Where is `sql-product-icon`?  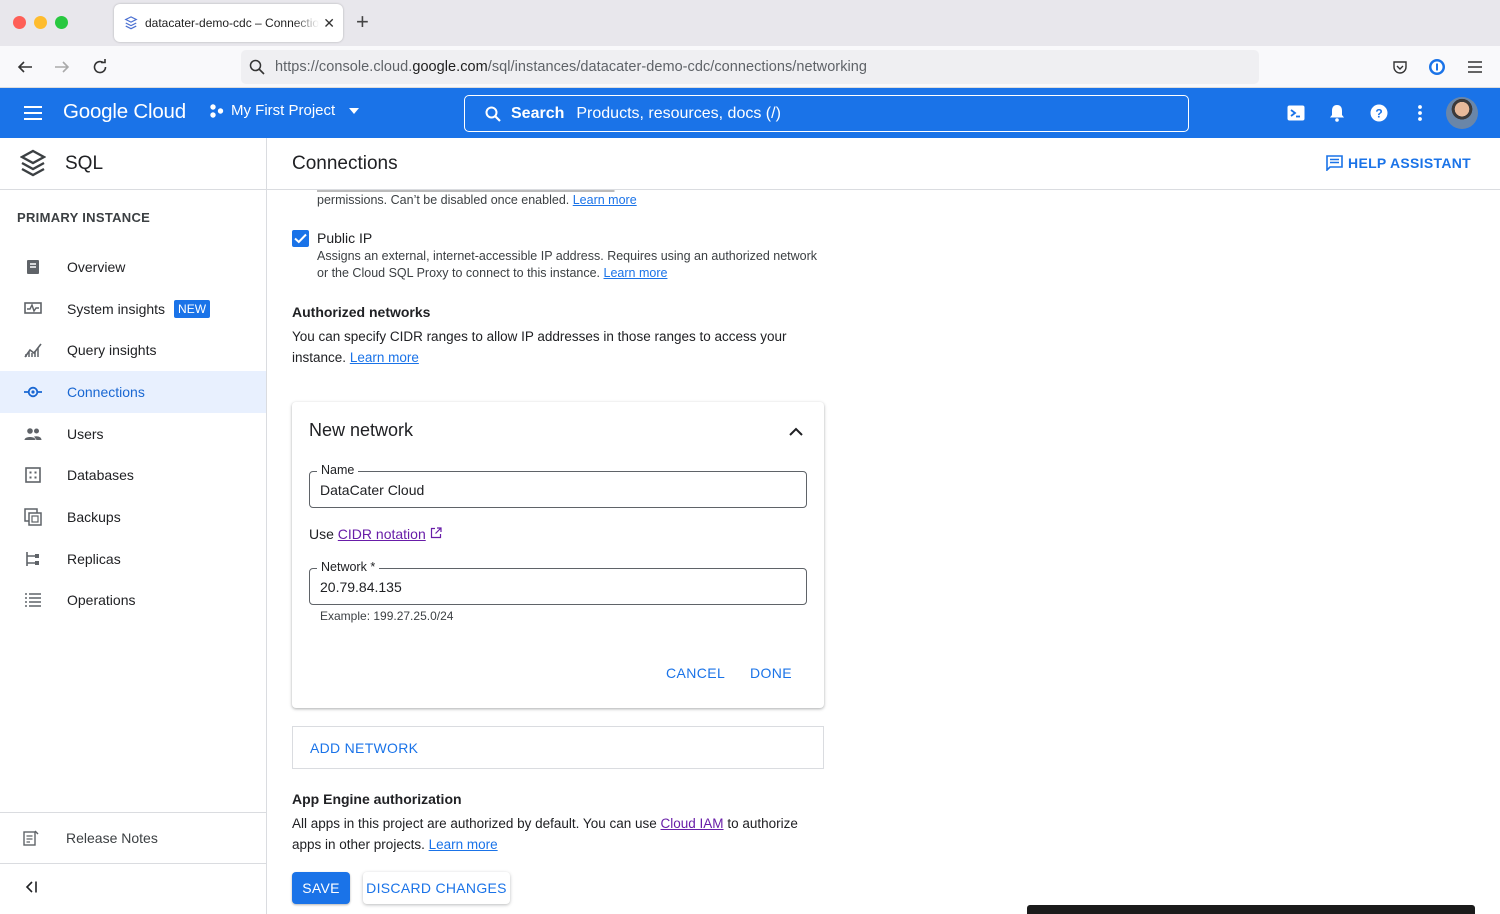 sql-product-icon is located at coordinates (33, 162).